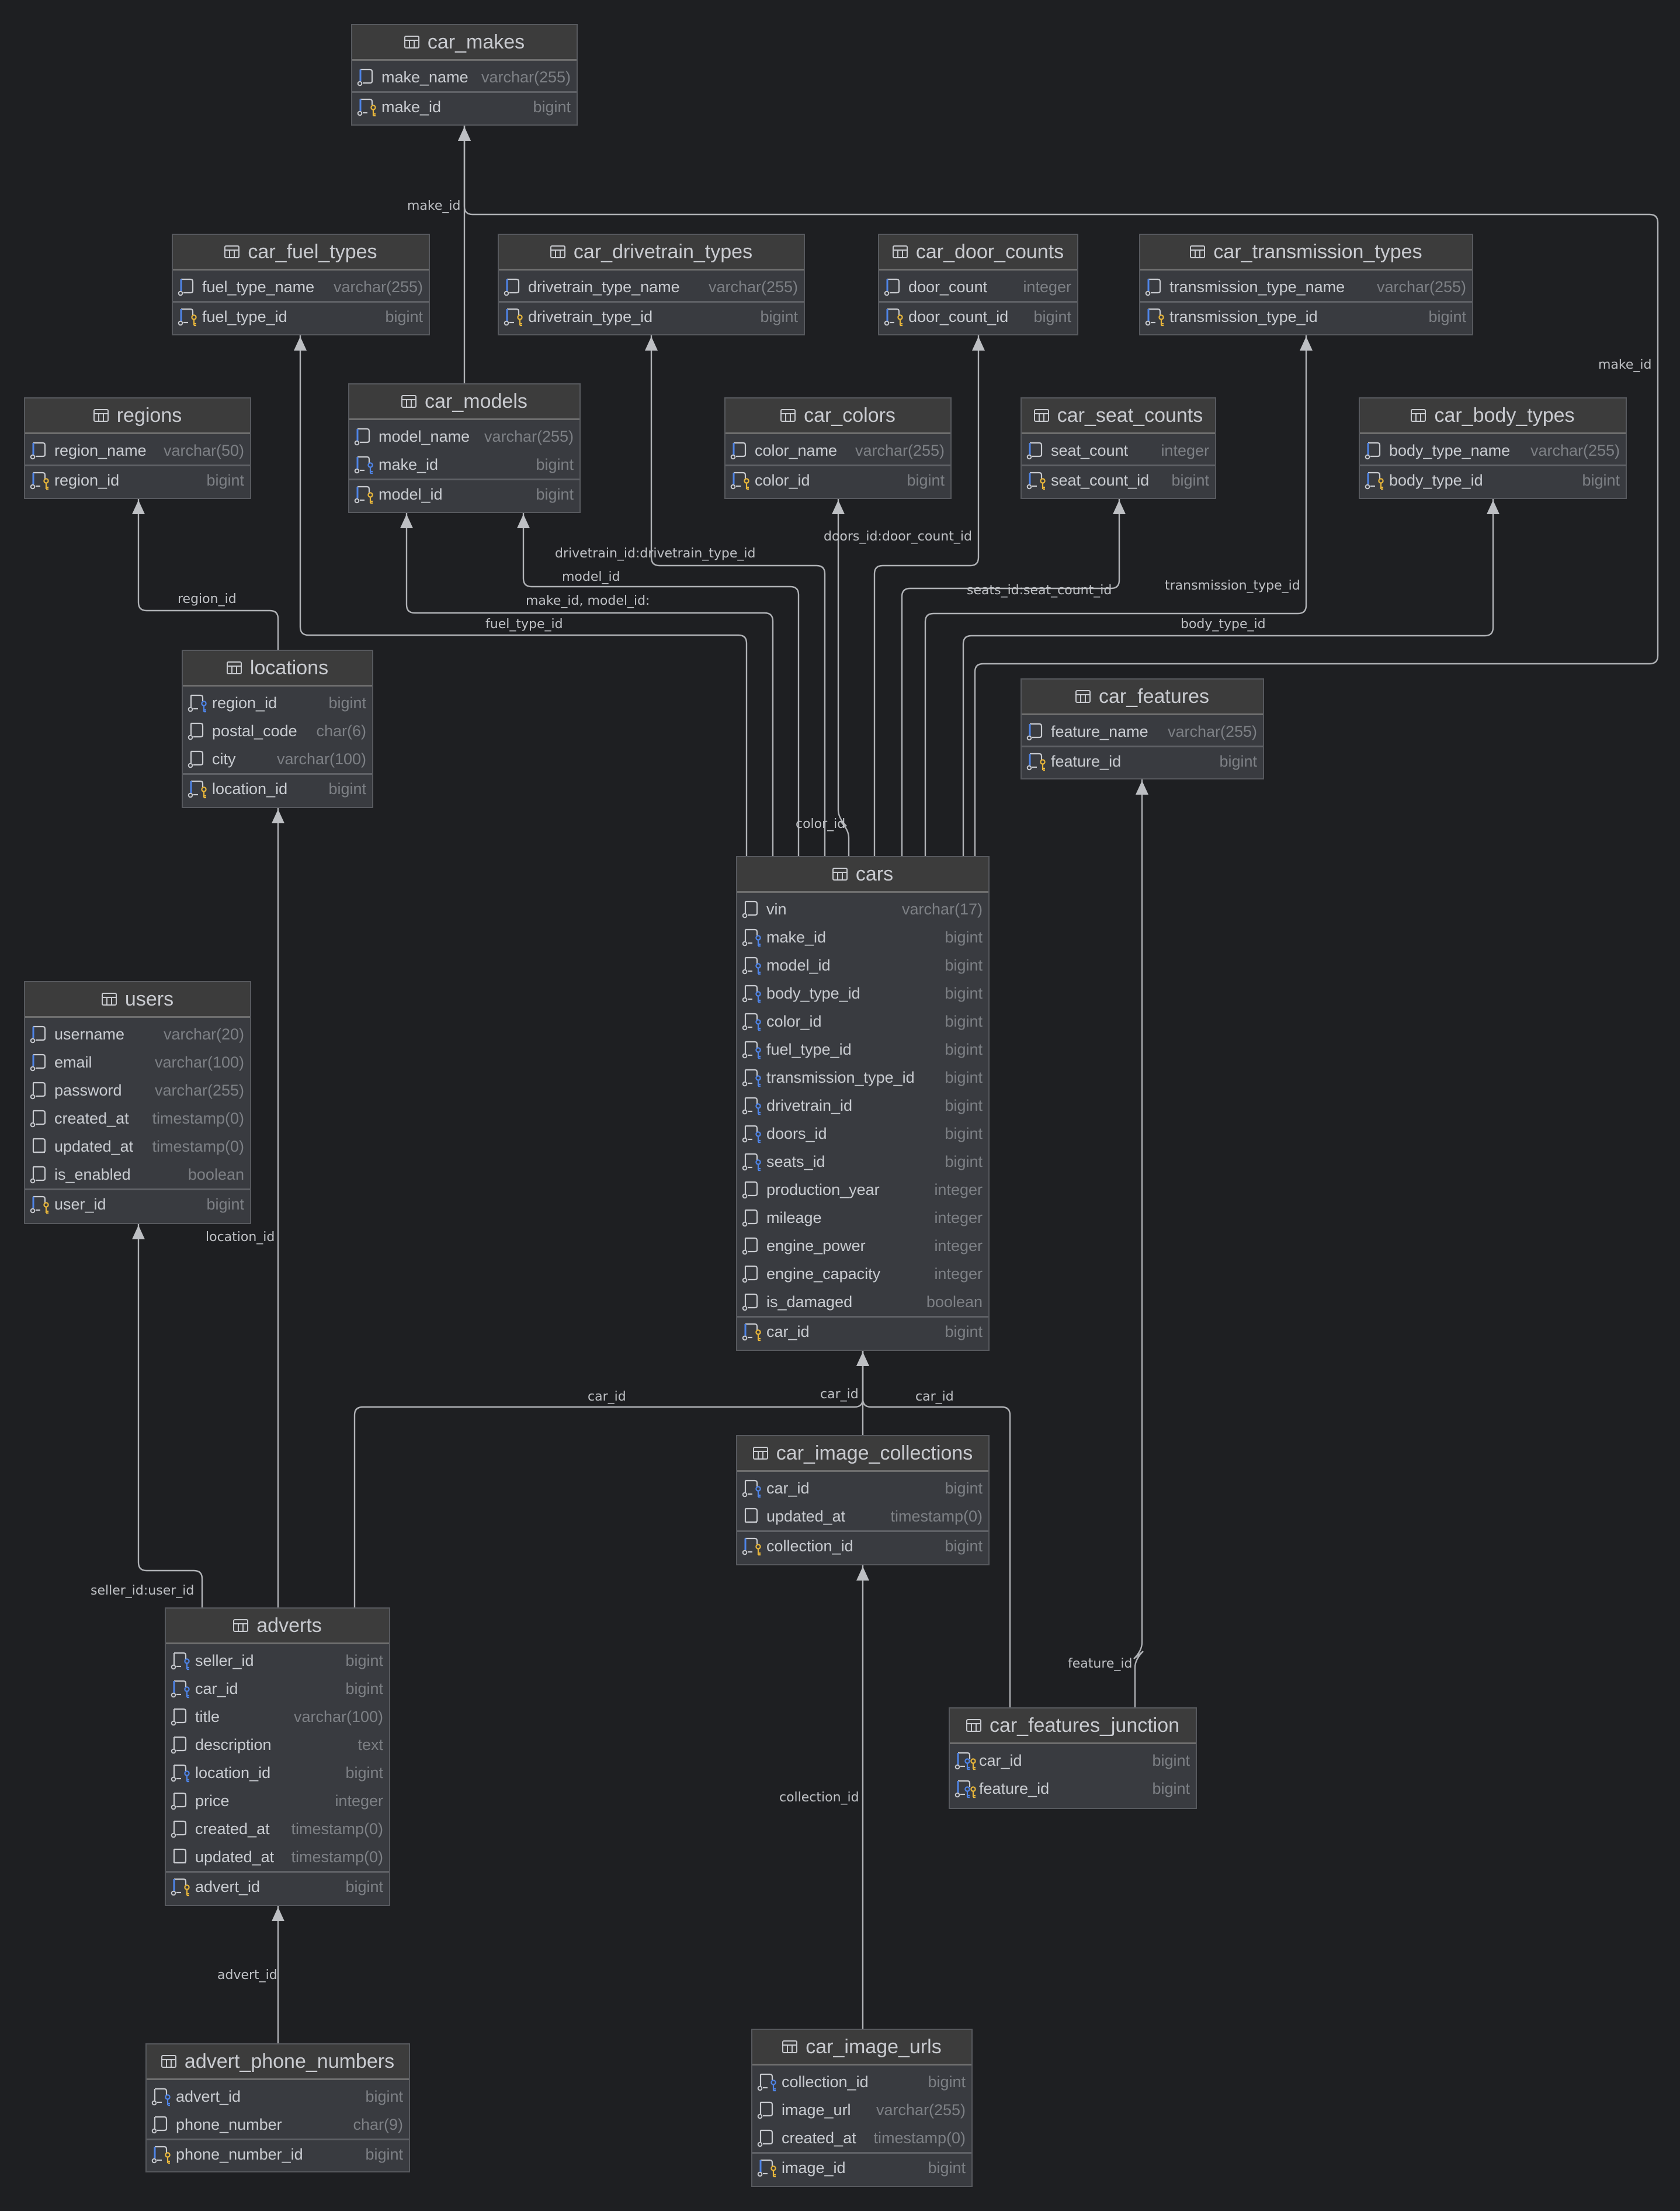  What do you see at coordinates (862, 965) in the screenshot?
I see `column-row: model_id bigint` at bounding box center [862, 965].